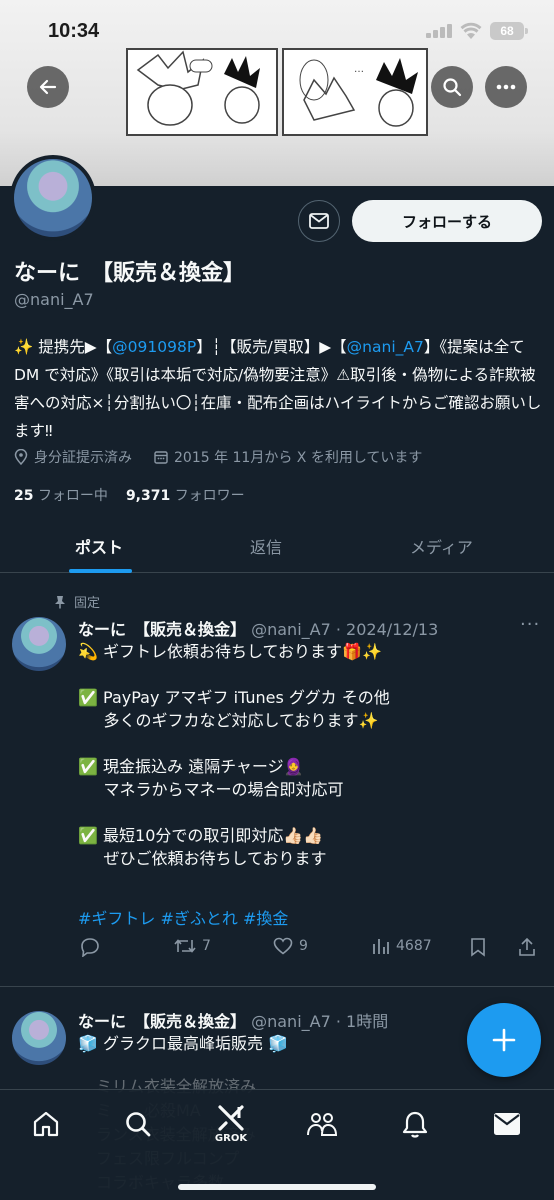 Image resolution: width=554 pixels, height=1200 pixels. What do you see at coordinates (63, 347) in the screenshot?
I see `bio-text: ✨ 提携先▶【` at bounding box center [63, 347].